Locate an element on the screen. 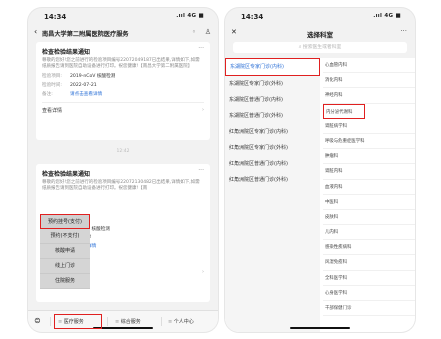 This screenshot has width=441, height=339. department-item: 干部保健门诊 is located at coordinates (369, 309).